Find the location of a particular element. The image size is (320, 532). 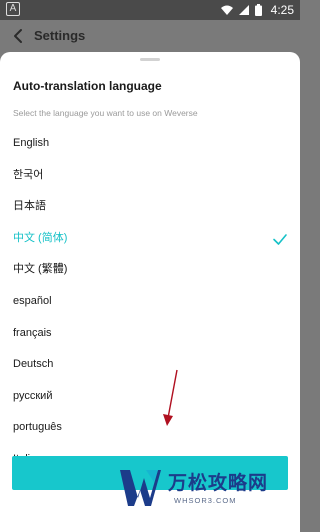

language-option: Deutsch is located at coordinates (150, 365).